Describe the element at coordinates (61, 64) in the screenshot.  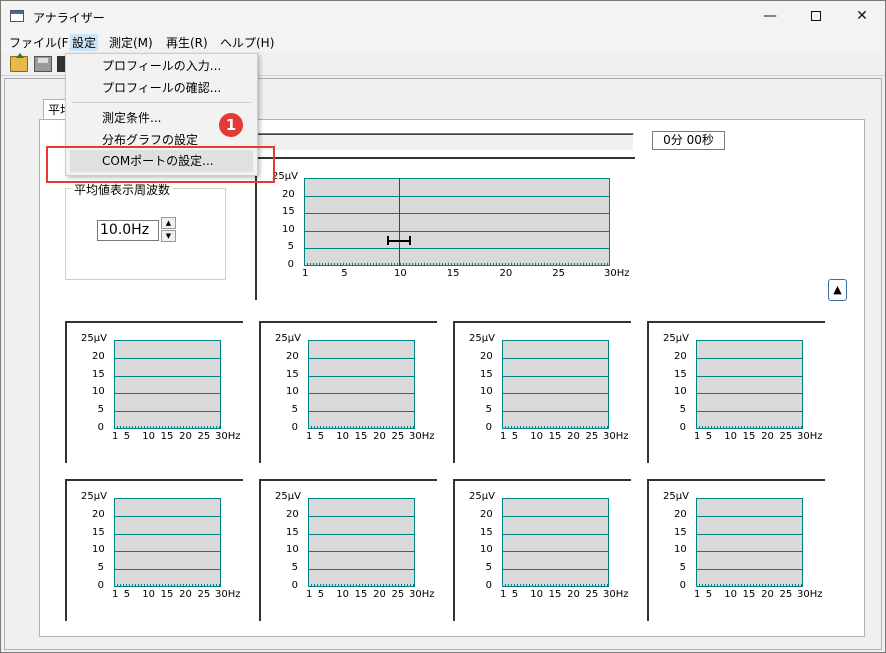
I see `print-icon` at that location.